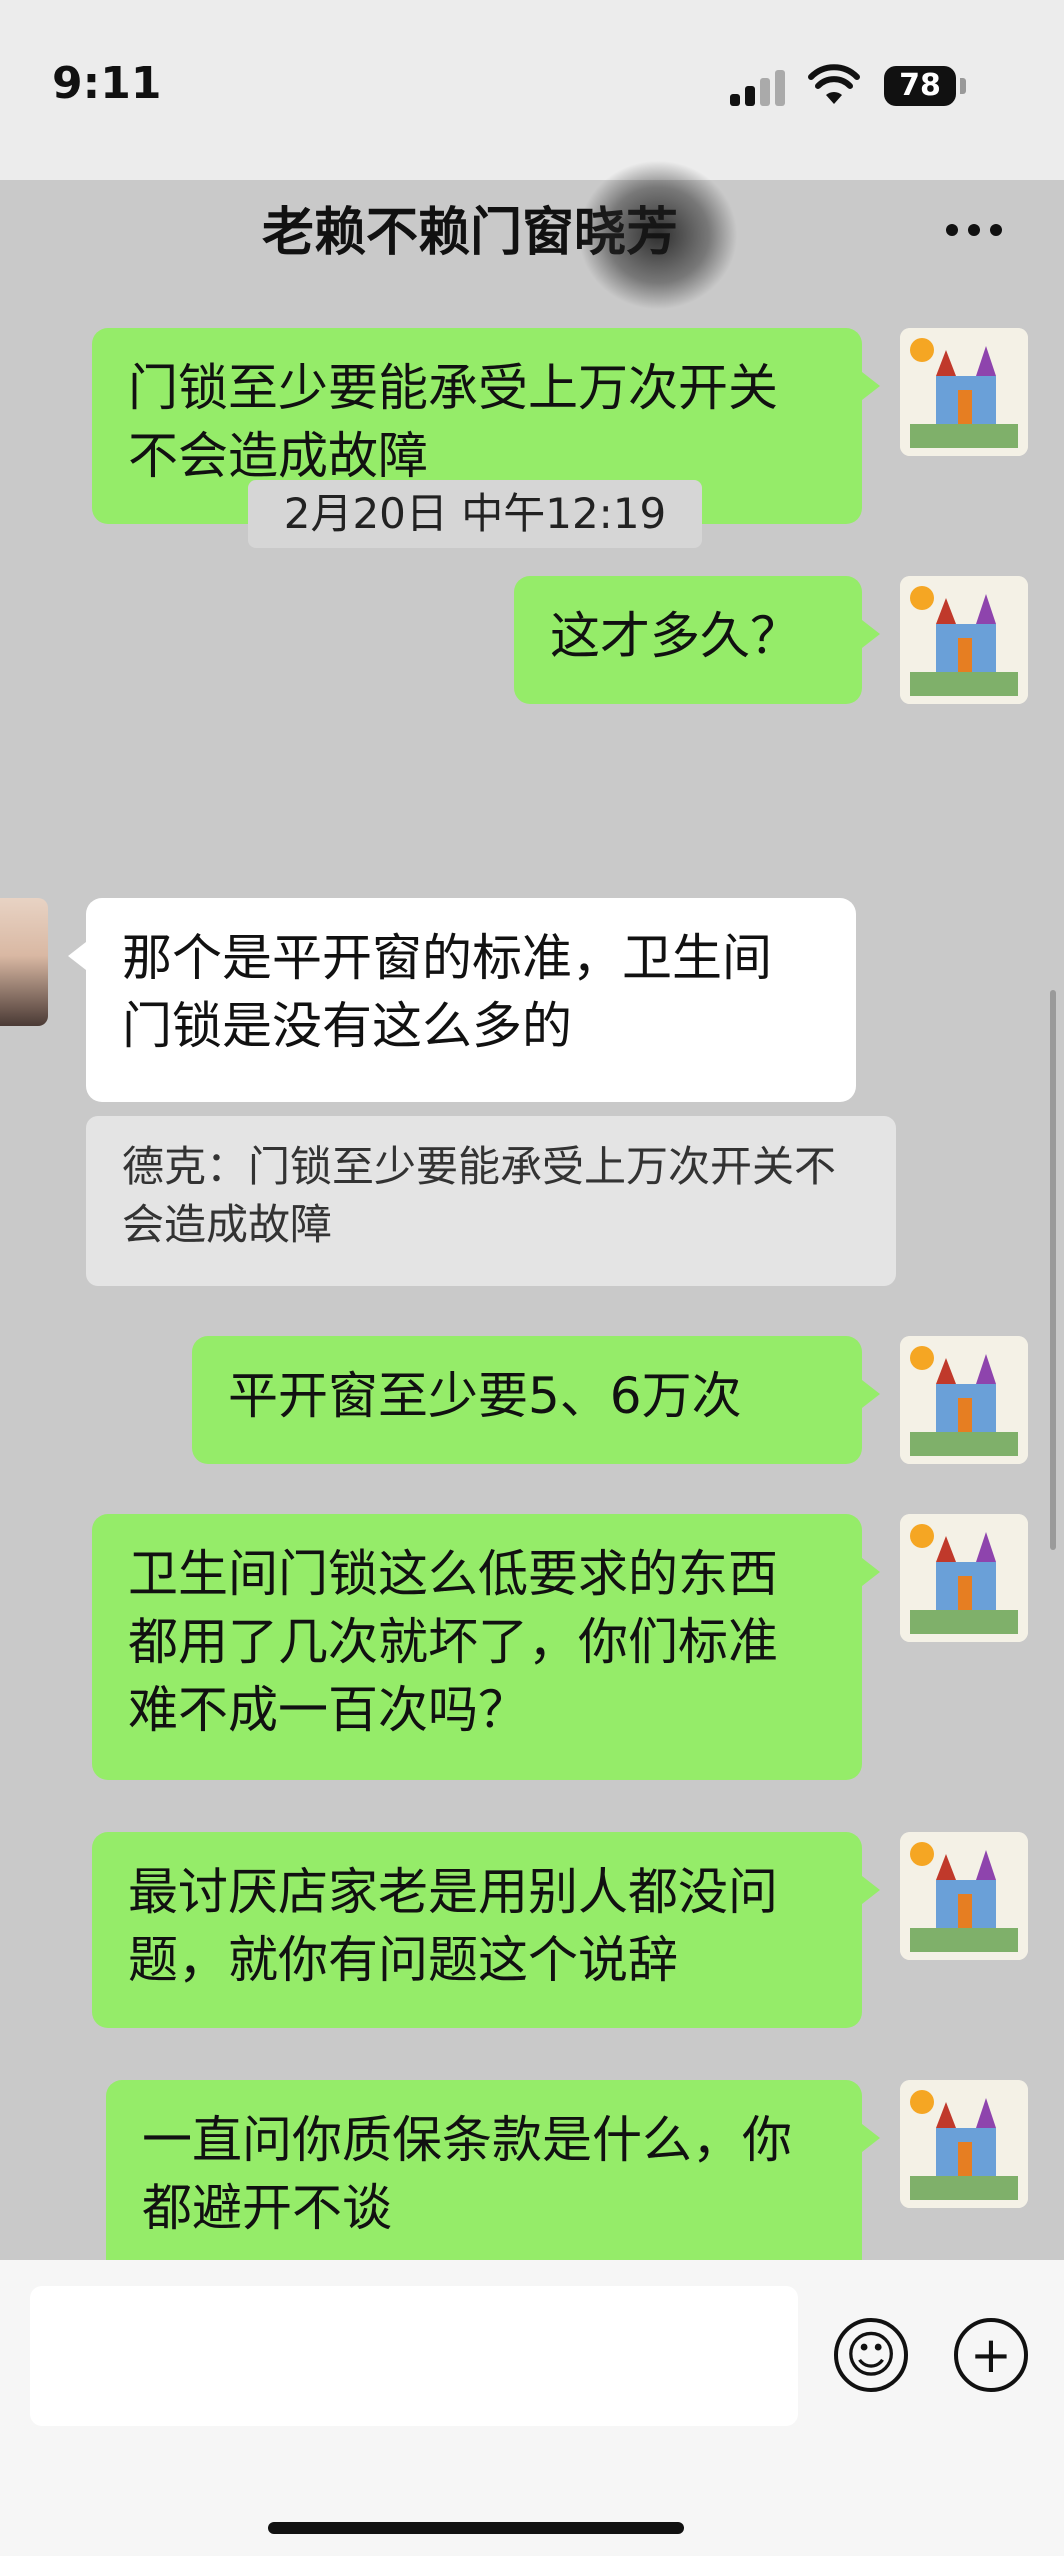 This screenshot has height=2556, width=1064. I want to click on clock: 9:11, so click(107, 83).